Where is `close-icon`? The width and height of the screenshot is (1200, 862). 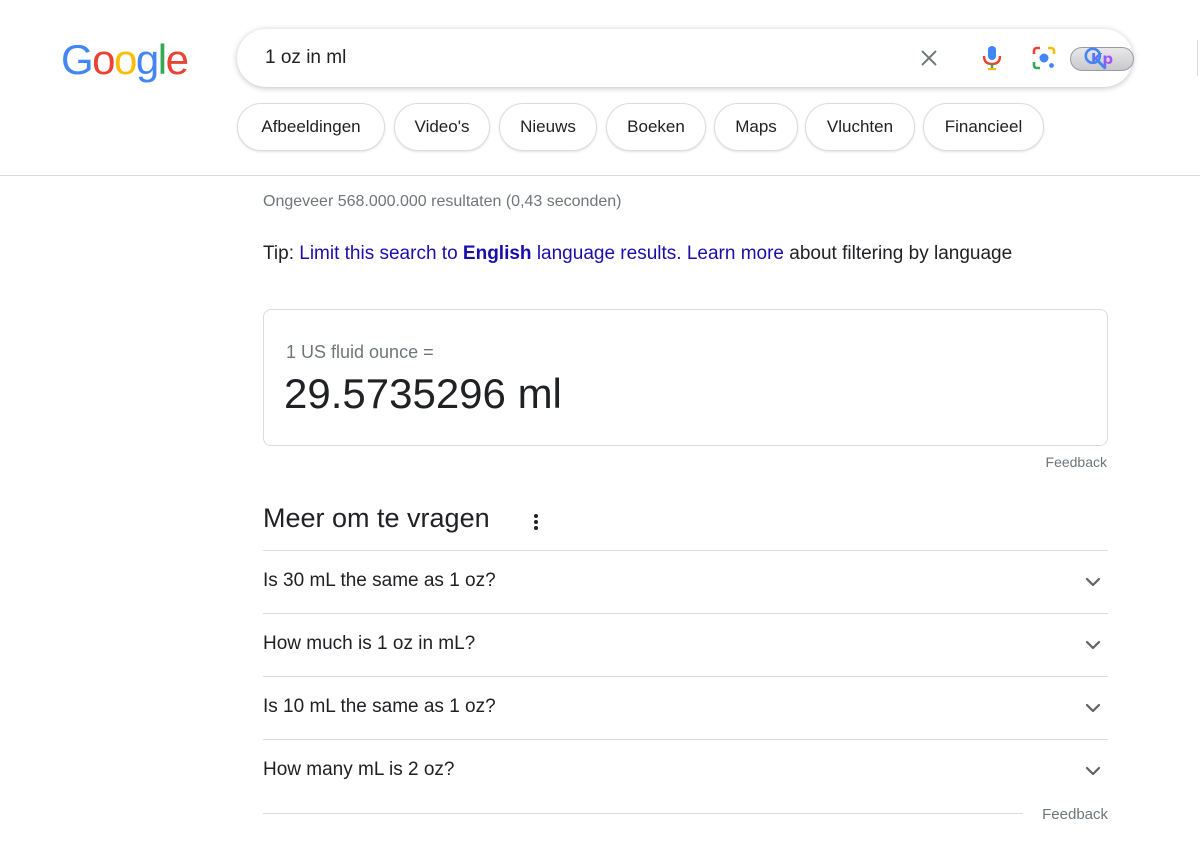
close-icon is located at coordinates (929, 58).